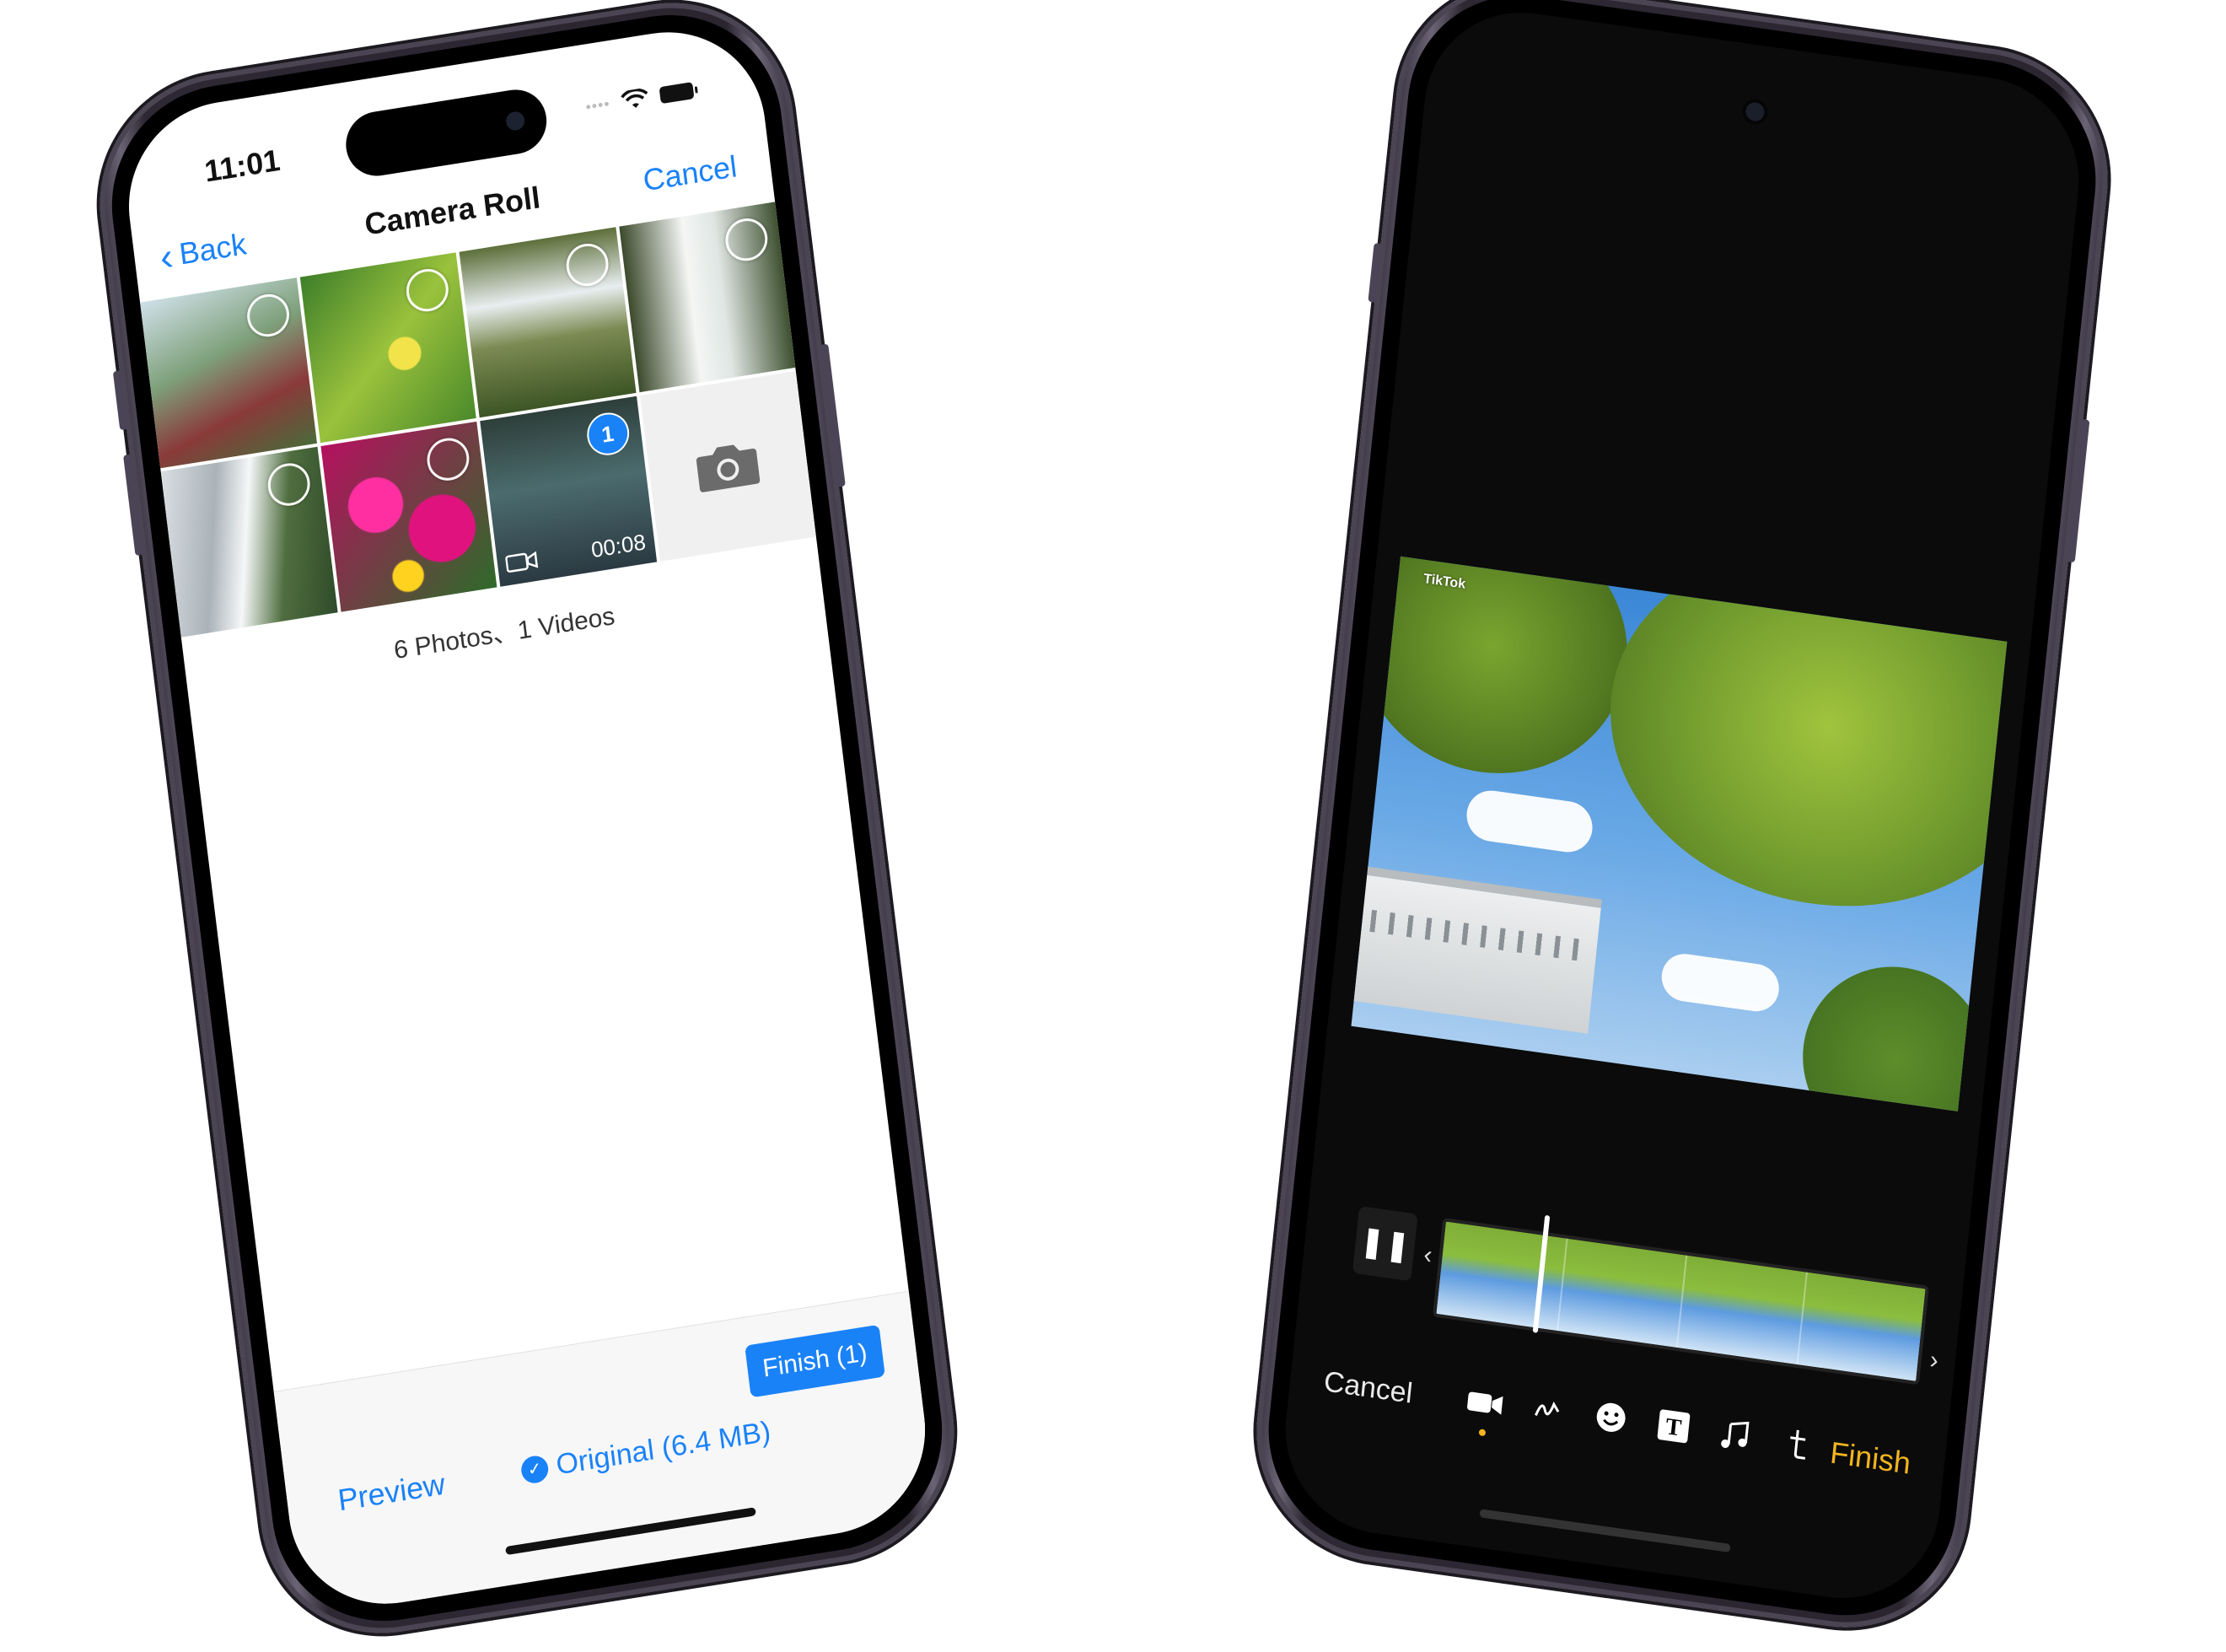  Describe the element at coordinates (1870, 1459) in the screenshot. I see `finish-button: Finish` at that location.